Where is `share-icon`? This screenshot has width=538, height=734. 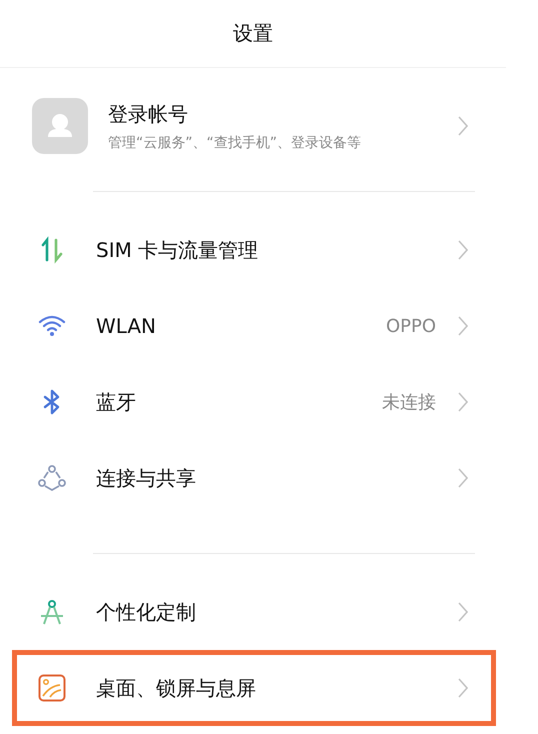 share-icon is located at coordinates (52, 478).